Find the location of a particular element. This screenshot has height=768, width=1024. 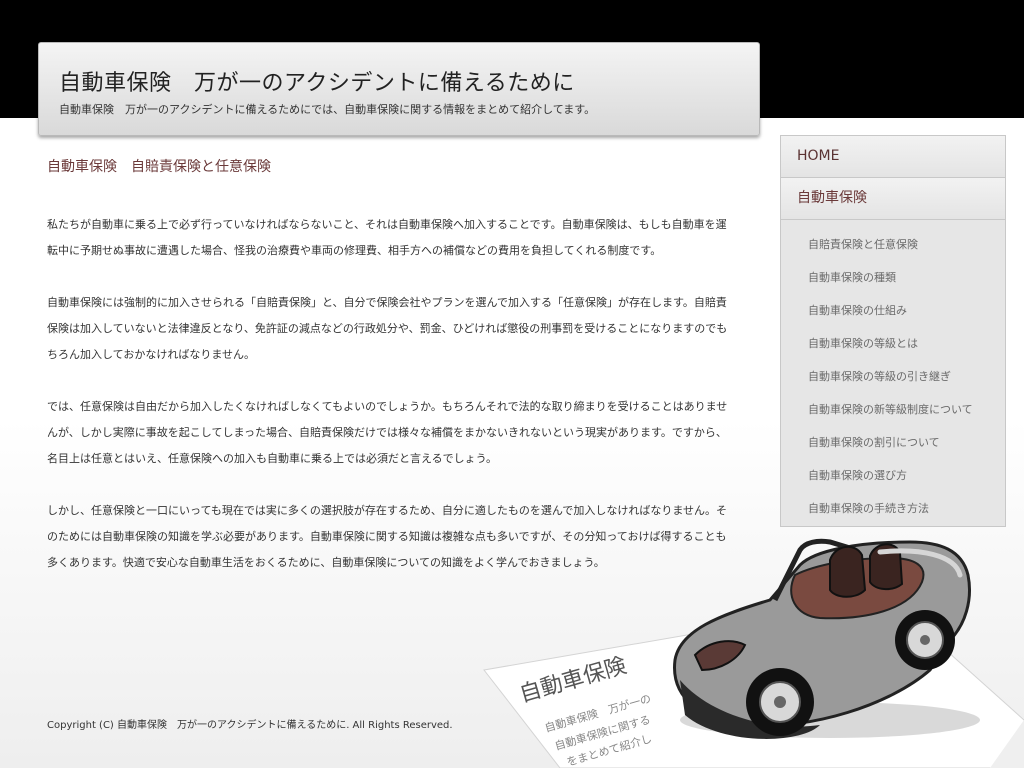

sidebar-category-link: 自動車保険 is located at coordinates (893, 199).